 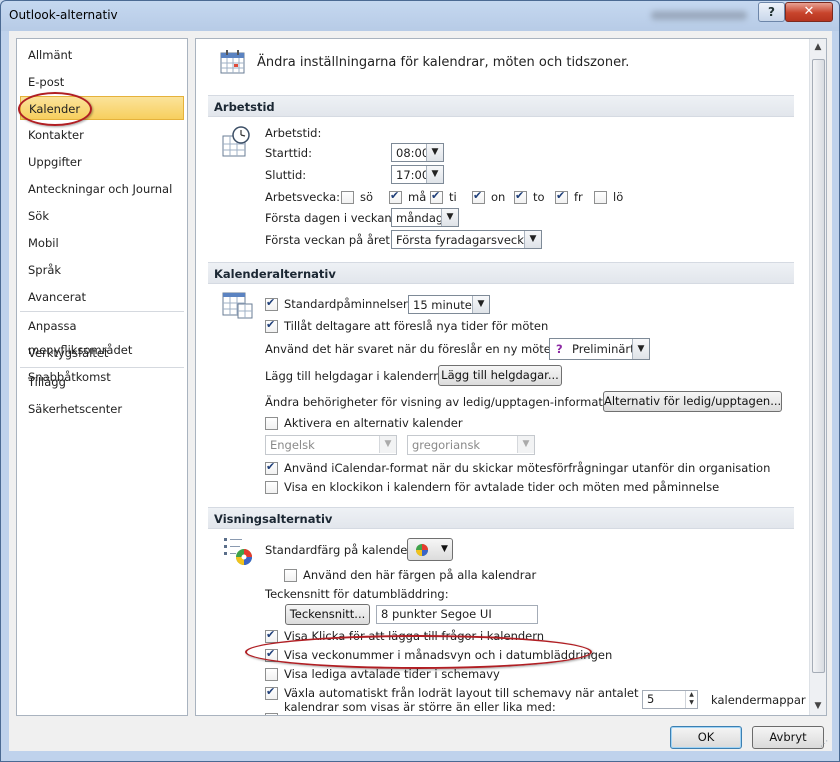 I want to click on day-checkbox-on, so click(x=478, y=196).